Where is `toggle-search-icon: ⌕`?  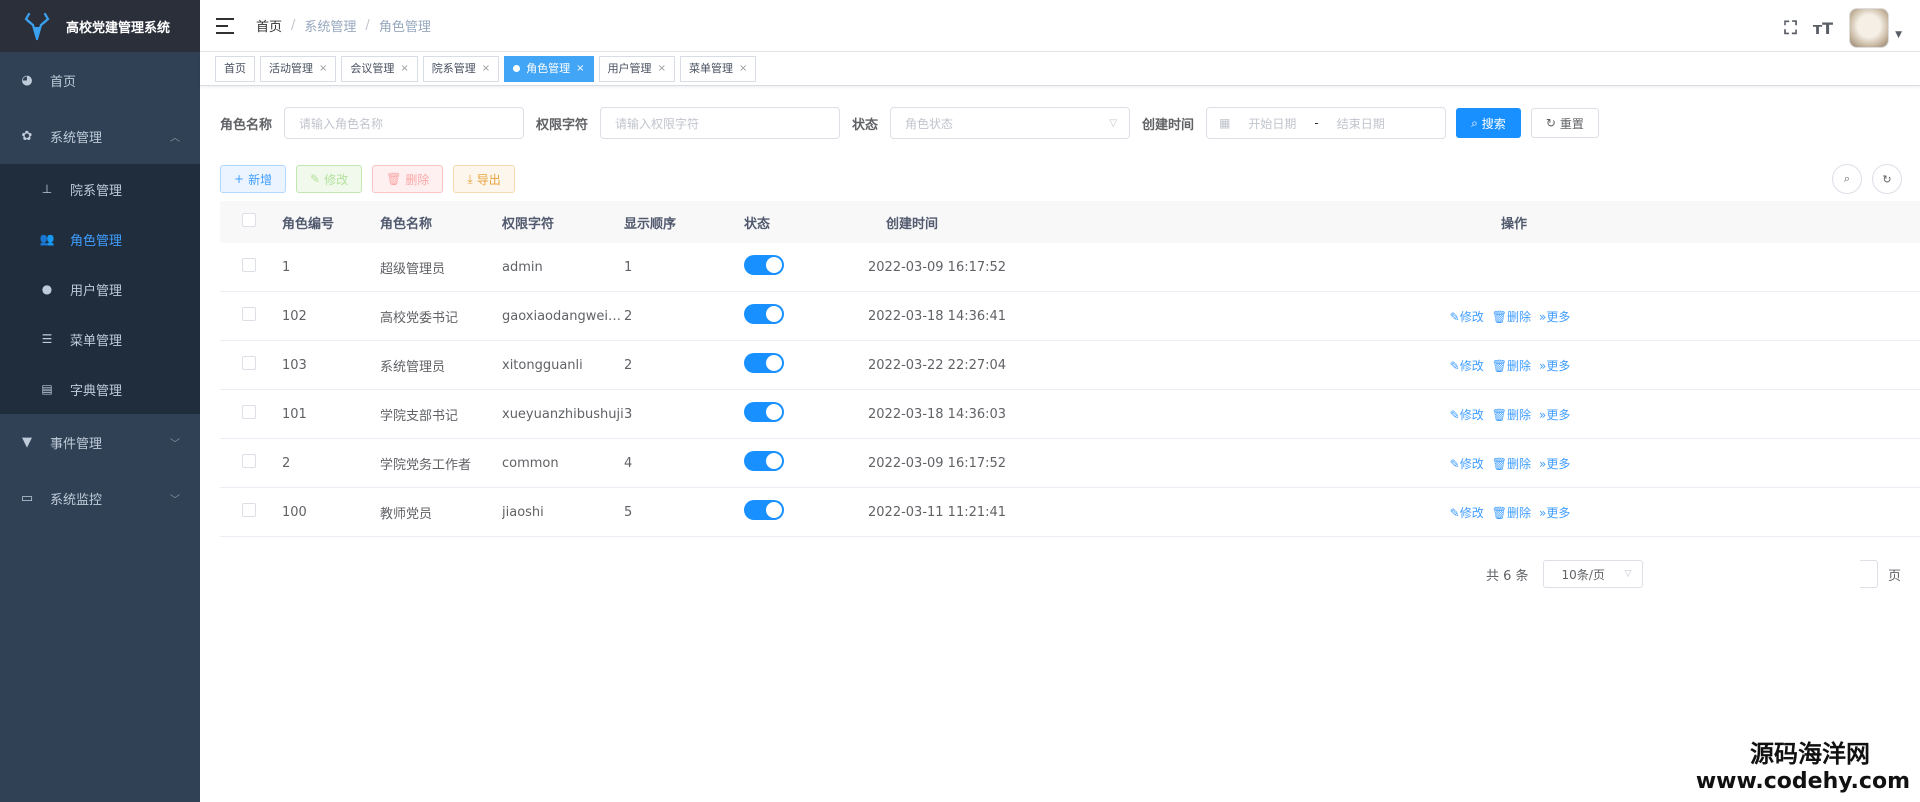 toggle-search-icon: ⌕ is located at coordinates (1847, 179).